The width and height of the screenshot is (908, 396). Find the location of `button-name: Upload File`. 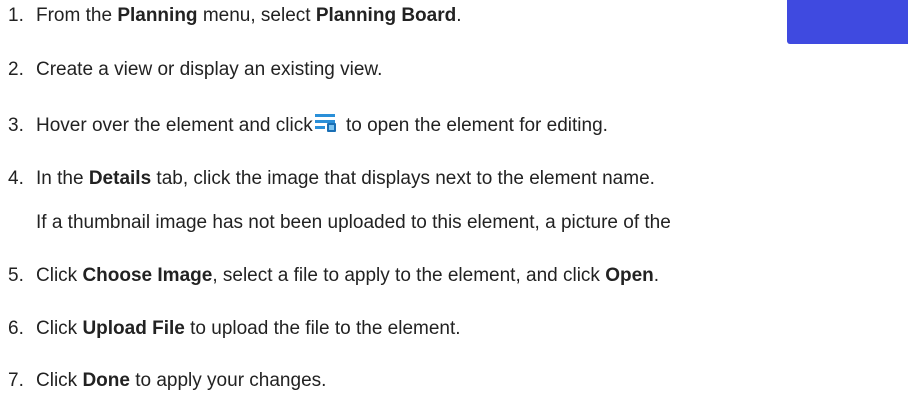

button-name: Upload File is located at coordinates (133, 328).